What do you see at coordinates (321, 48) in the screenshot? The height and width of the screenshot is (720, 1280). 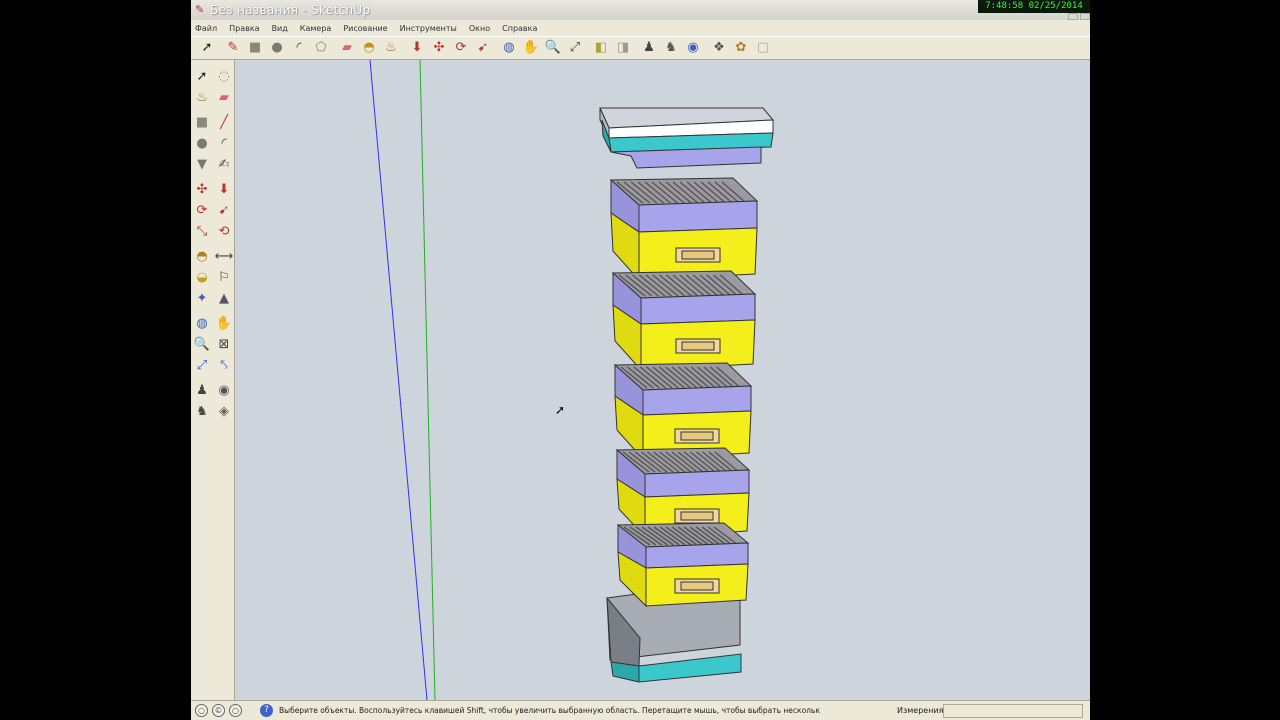 I see `polygon-icon: ⬠` at bounding box center [321, 48].